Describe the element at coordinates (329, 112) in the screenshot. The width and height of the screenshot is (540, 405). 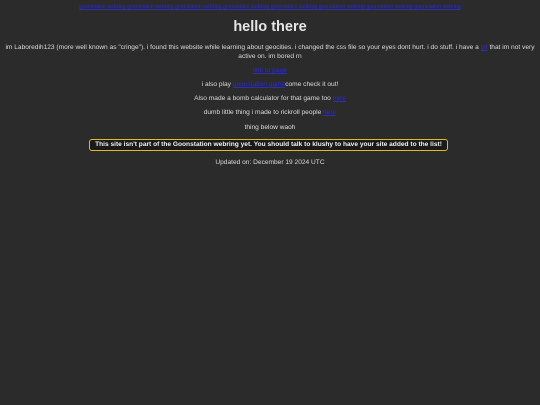
I see `rickroll-link: here` at that location.